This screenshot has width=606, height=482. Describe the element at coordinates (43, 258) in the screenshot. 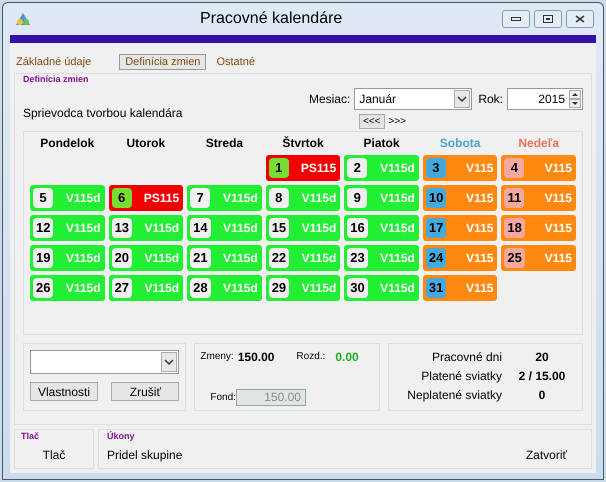

I see `day-number: 19` at that location.